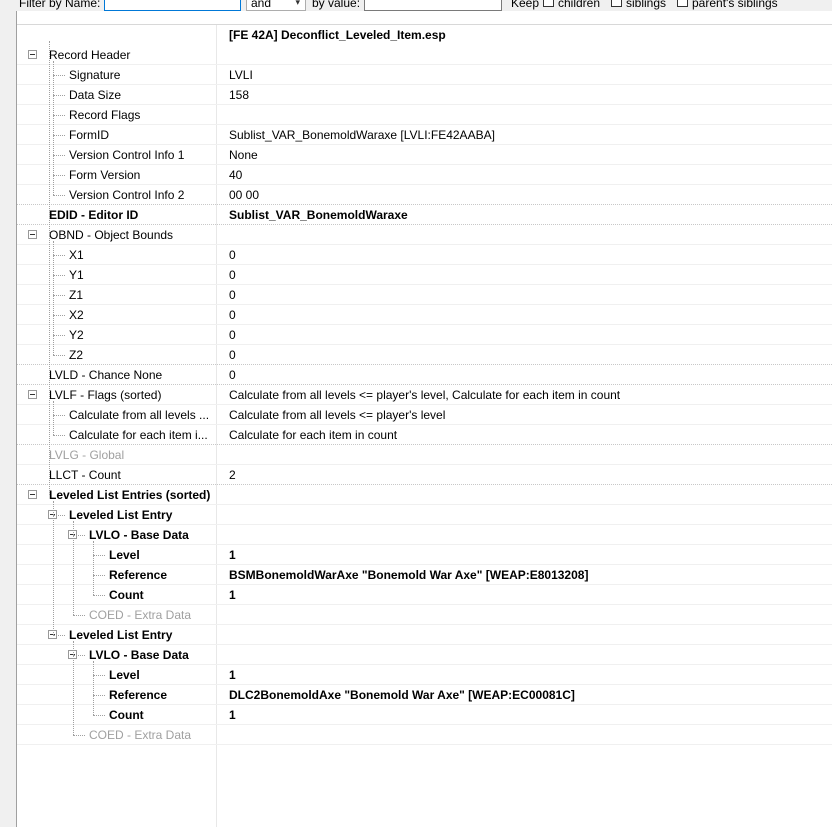 The image size is (832, 827). I want to click on field-name: LVLO - Base Data, so click(139, 655).